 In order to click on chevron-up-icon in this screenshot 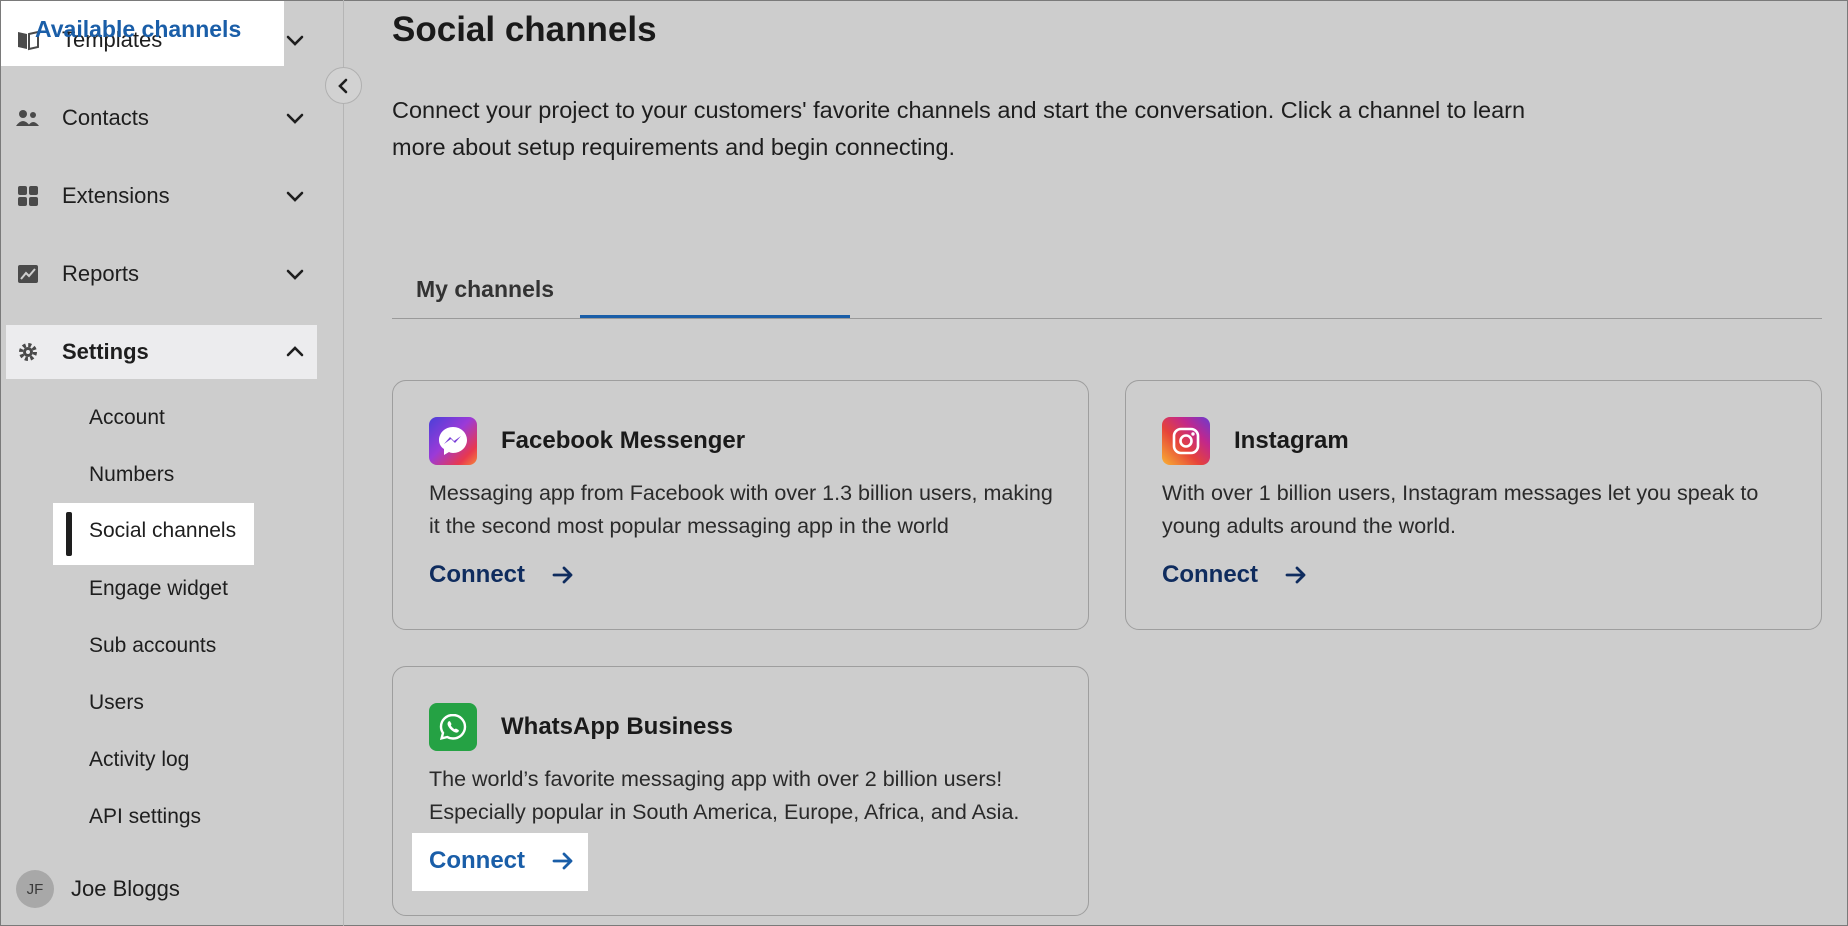, I will do `click(295, 352)`.